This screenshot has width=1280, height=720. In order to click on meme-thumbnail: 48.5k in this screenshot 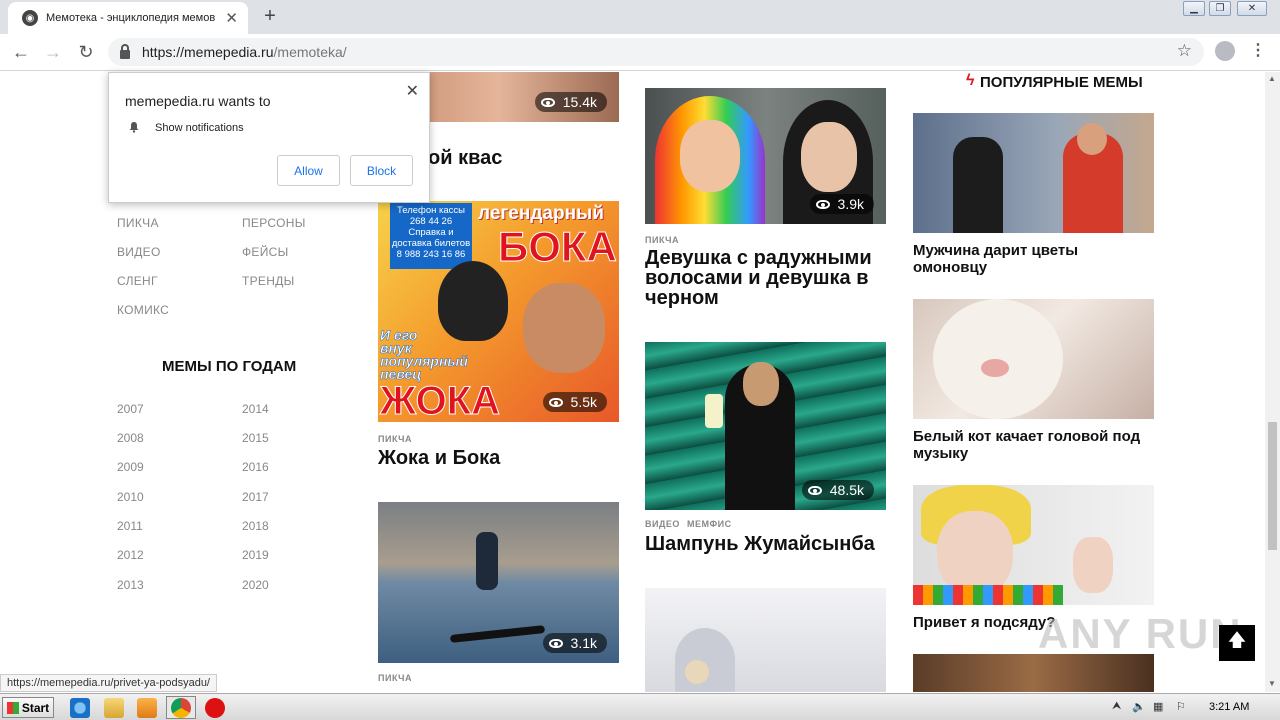, I will do `click(765, 426)`.